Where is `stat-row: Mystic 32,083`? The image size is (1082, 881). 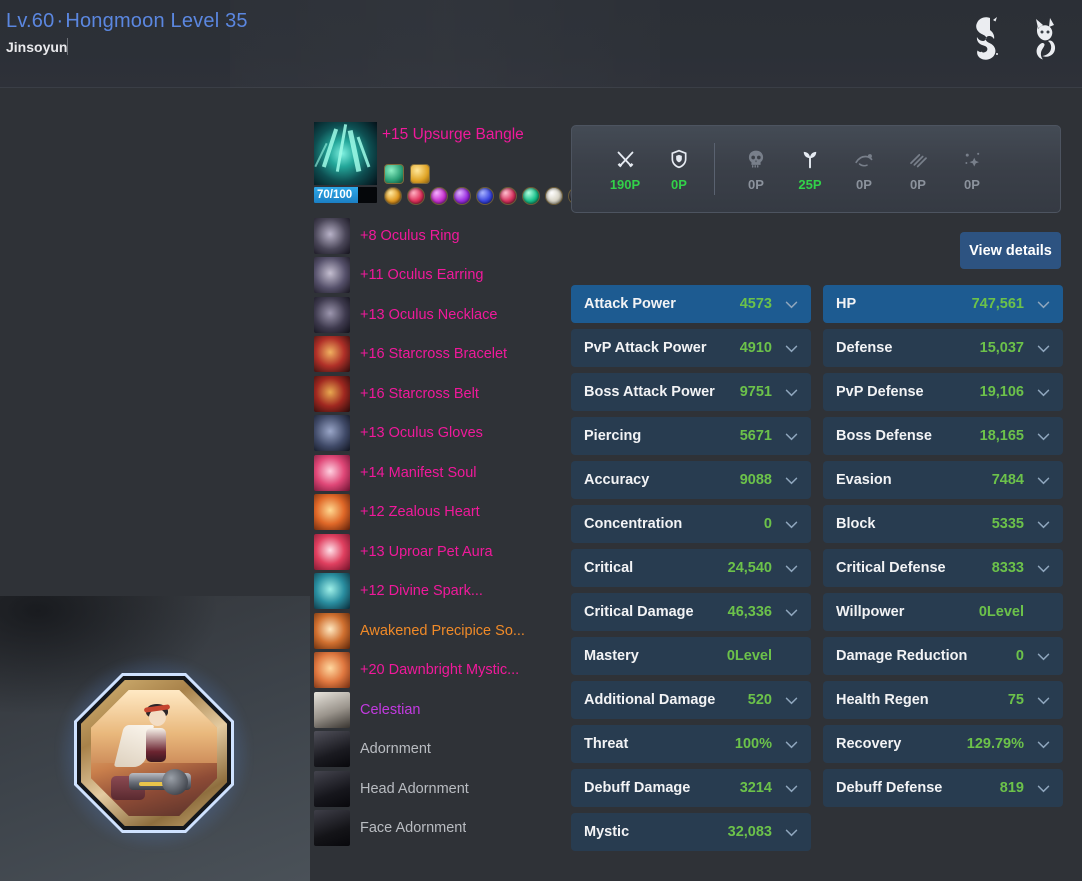
stat-row: Mystic 32,083 is located at coordinates (691, 832).